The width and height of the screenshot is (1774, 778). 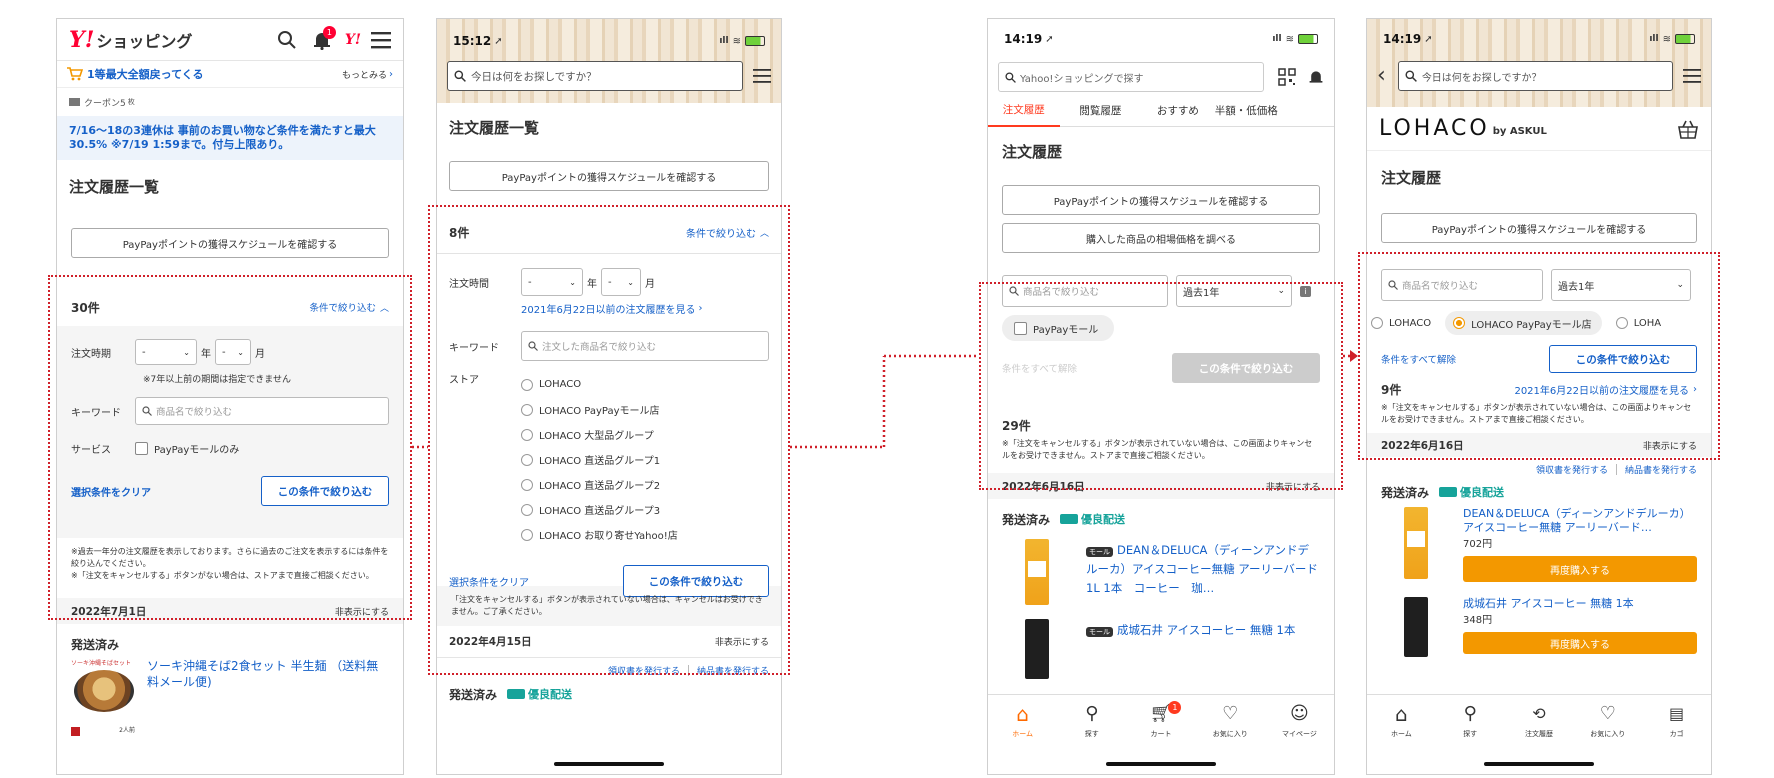 I want to click on product-thumbnail: ソーキ沖縄そばセット 2人前, so click(x=104, y=697).